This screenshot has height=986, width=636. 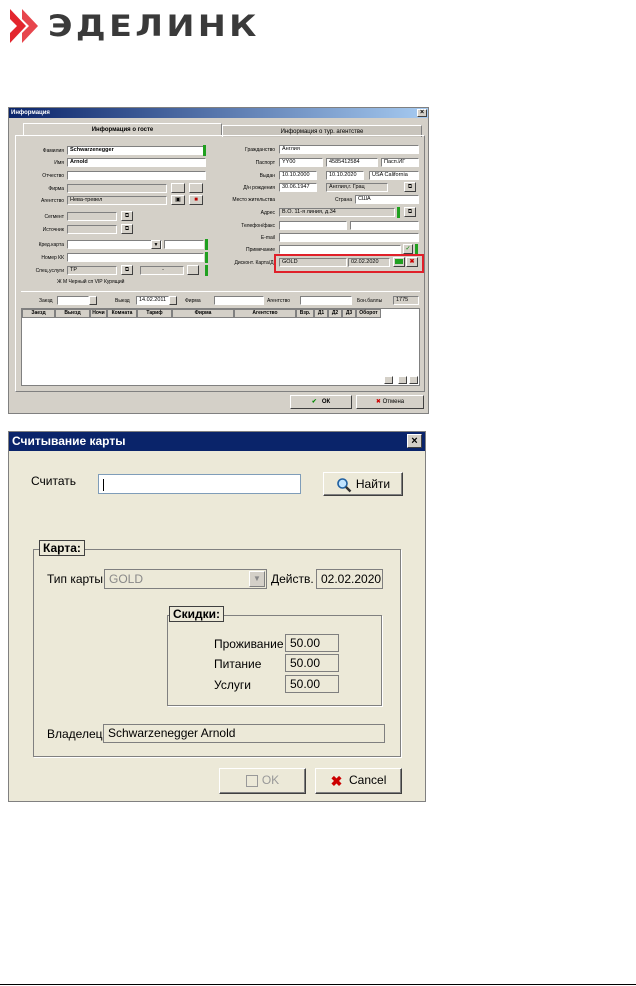 I want to click on column-header: Ночи, so click(x=98, y=313).